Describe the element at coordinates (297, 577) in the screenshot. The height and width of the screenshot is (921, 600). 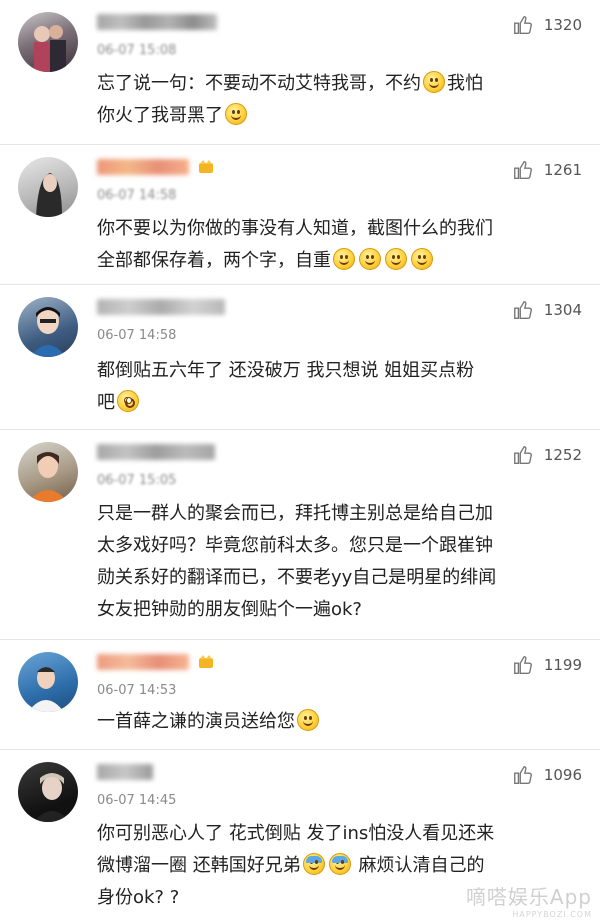
I see `comment-line: 勋关系好的翻译而已，不要老yy自己是明星的绯闻` at that location.